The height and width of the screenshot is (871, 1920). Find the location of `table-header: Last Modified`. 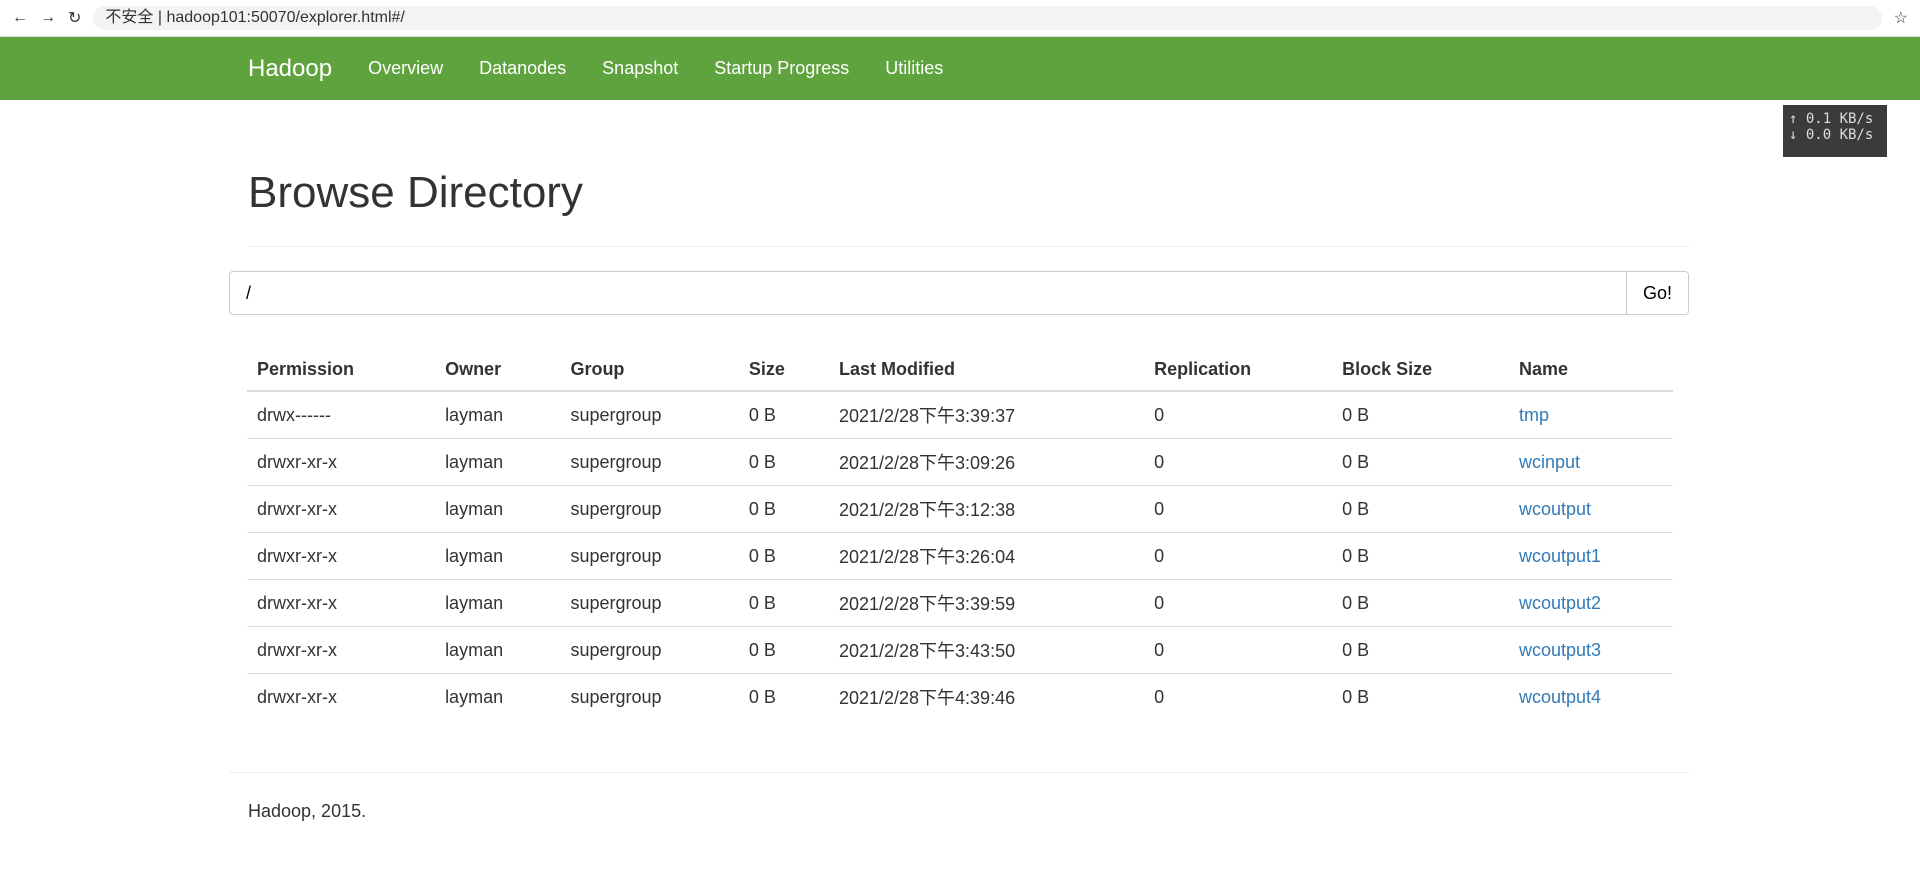

table-header: Last Modified is located at coordinates (986, 370).